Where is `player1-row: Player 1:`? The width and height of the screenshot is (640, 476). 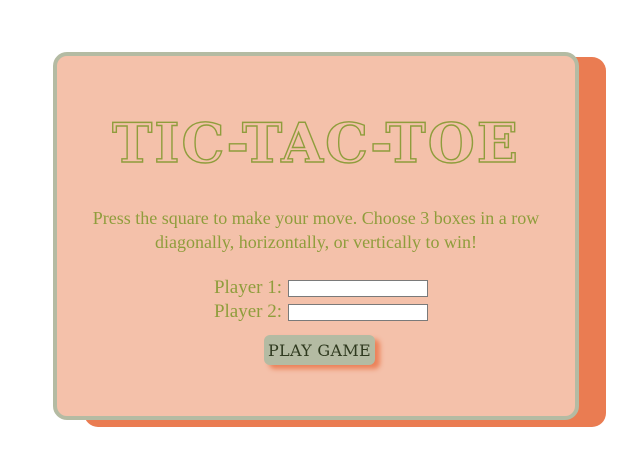 player1-row: Player 1: is located at coordinates (321, 288).